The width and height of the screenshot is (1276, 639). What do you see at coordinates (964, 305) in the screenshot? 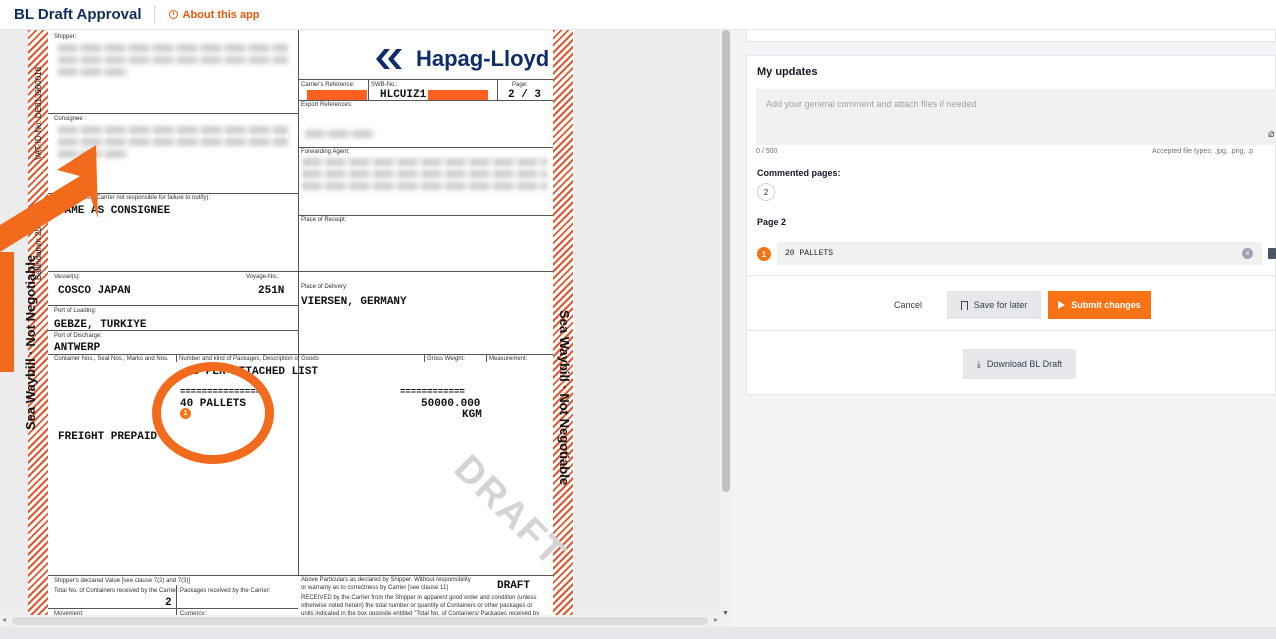
I see `bookmark-icon` at bounding box center [964, 305].